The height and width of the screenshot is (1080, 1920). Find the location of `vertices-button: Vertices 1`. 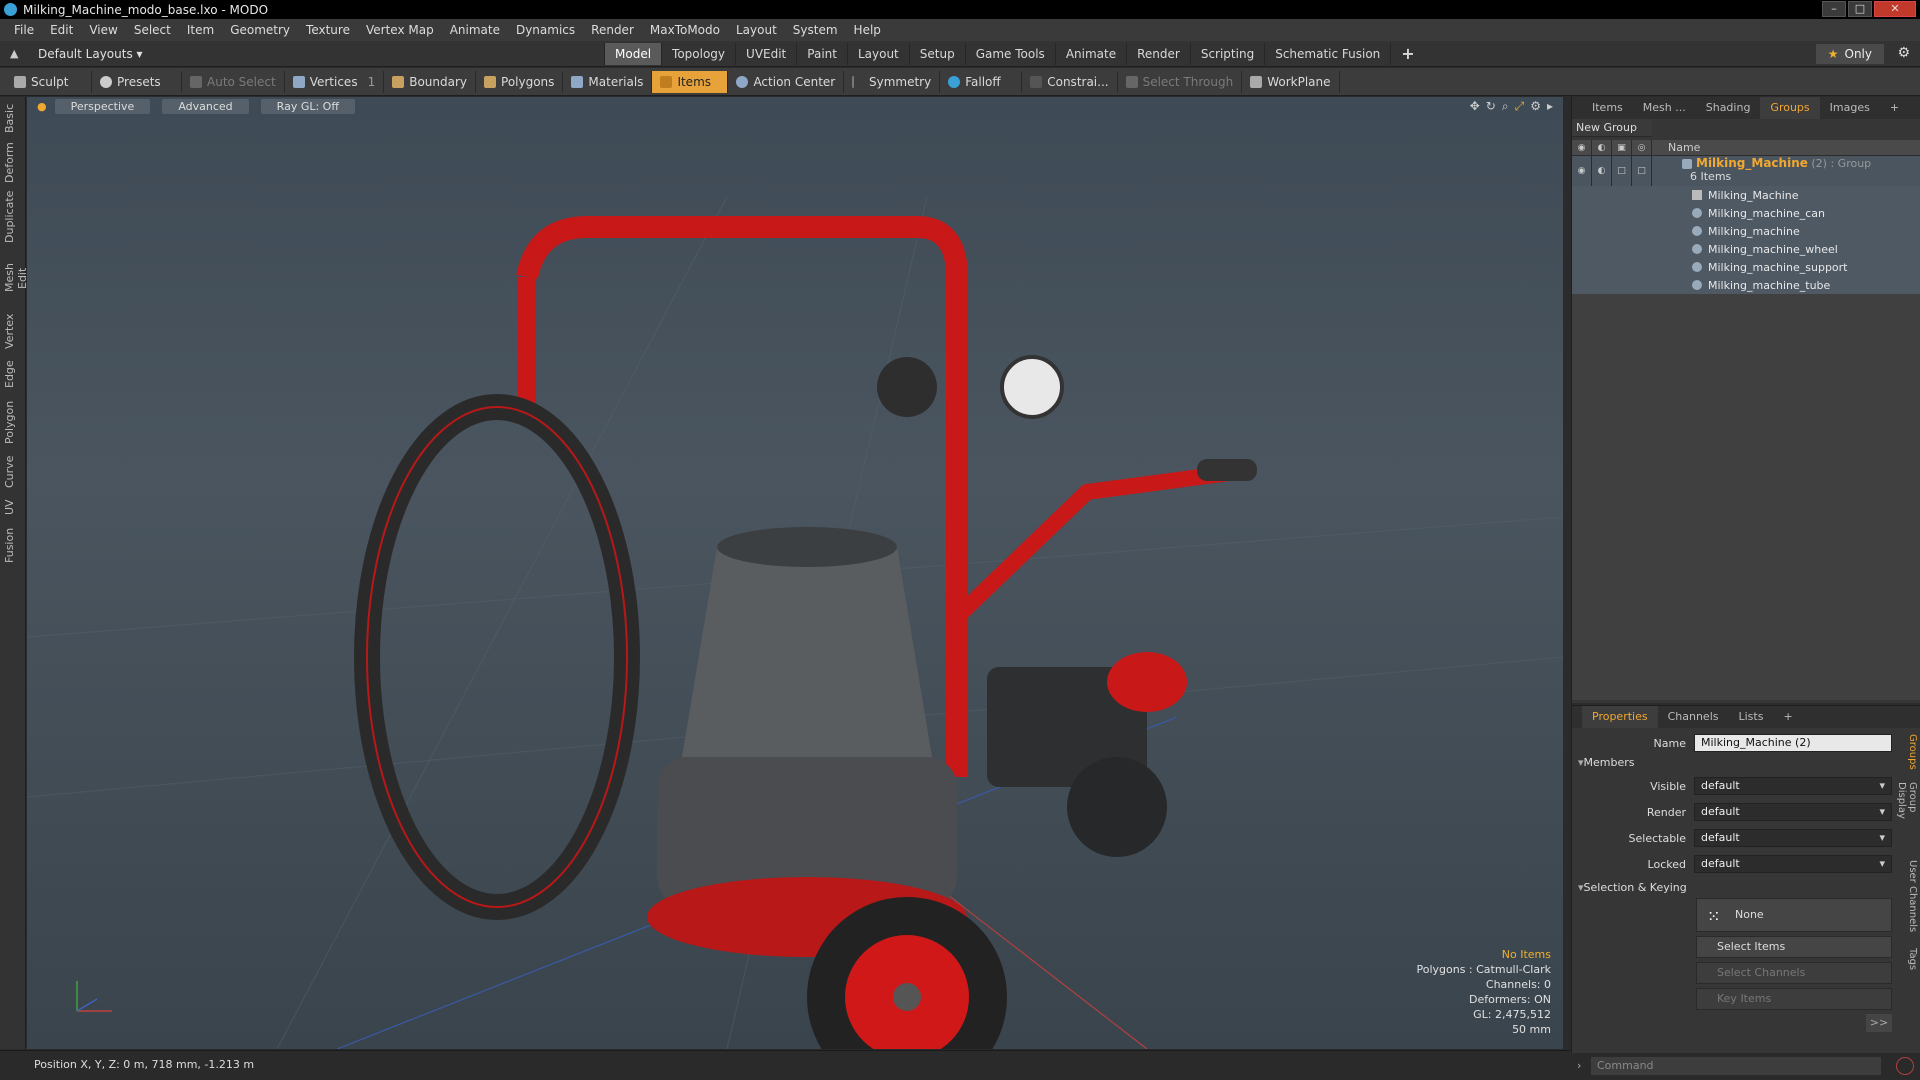

vertices-button: Vertices 1 is located at coordinates (335, 81).